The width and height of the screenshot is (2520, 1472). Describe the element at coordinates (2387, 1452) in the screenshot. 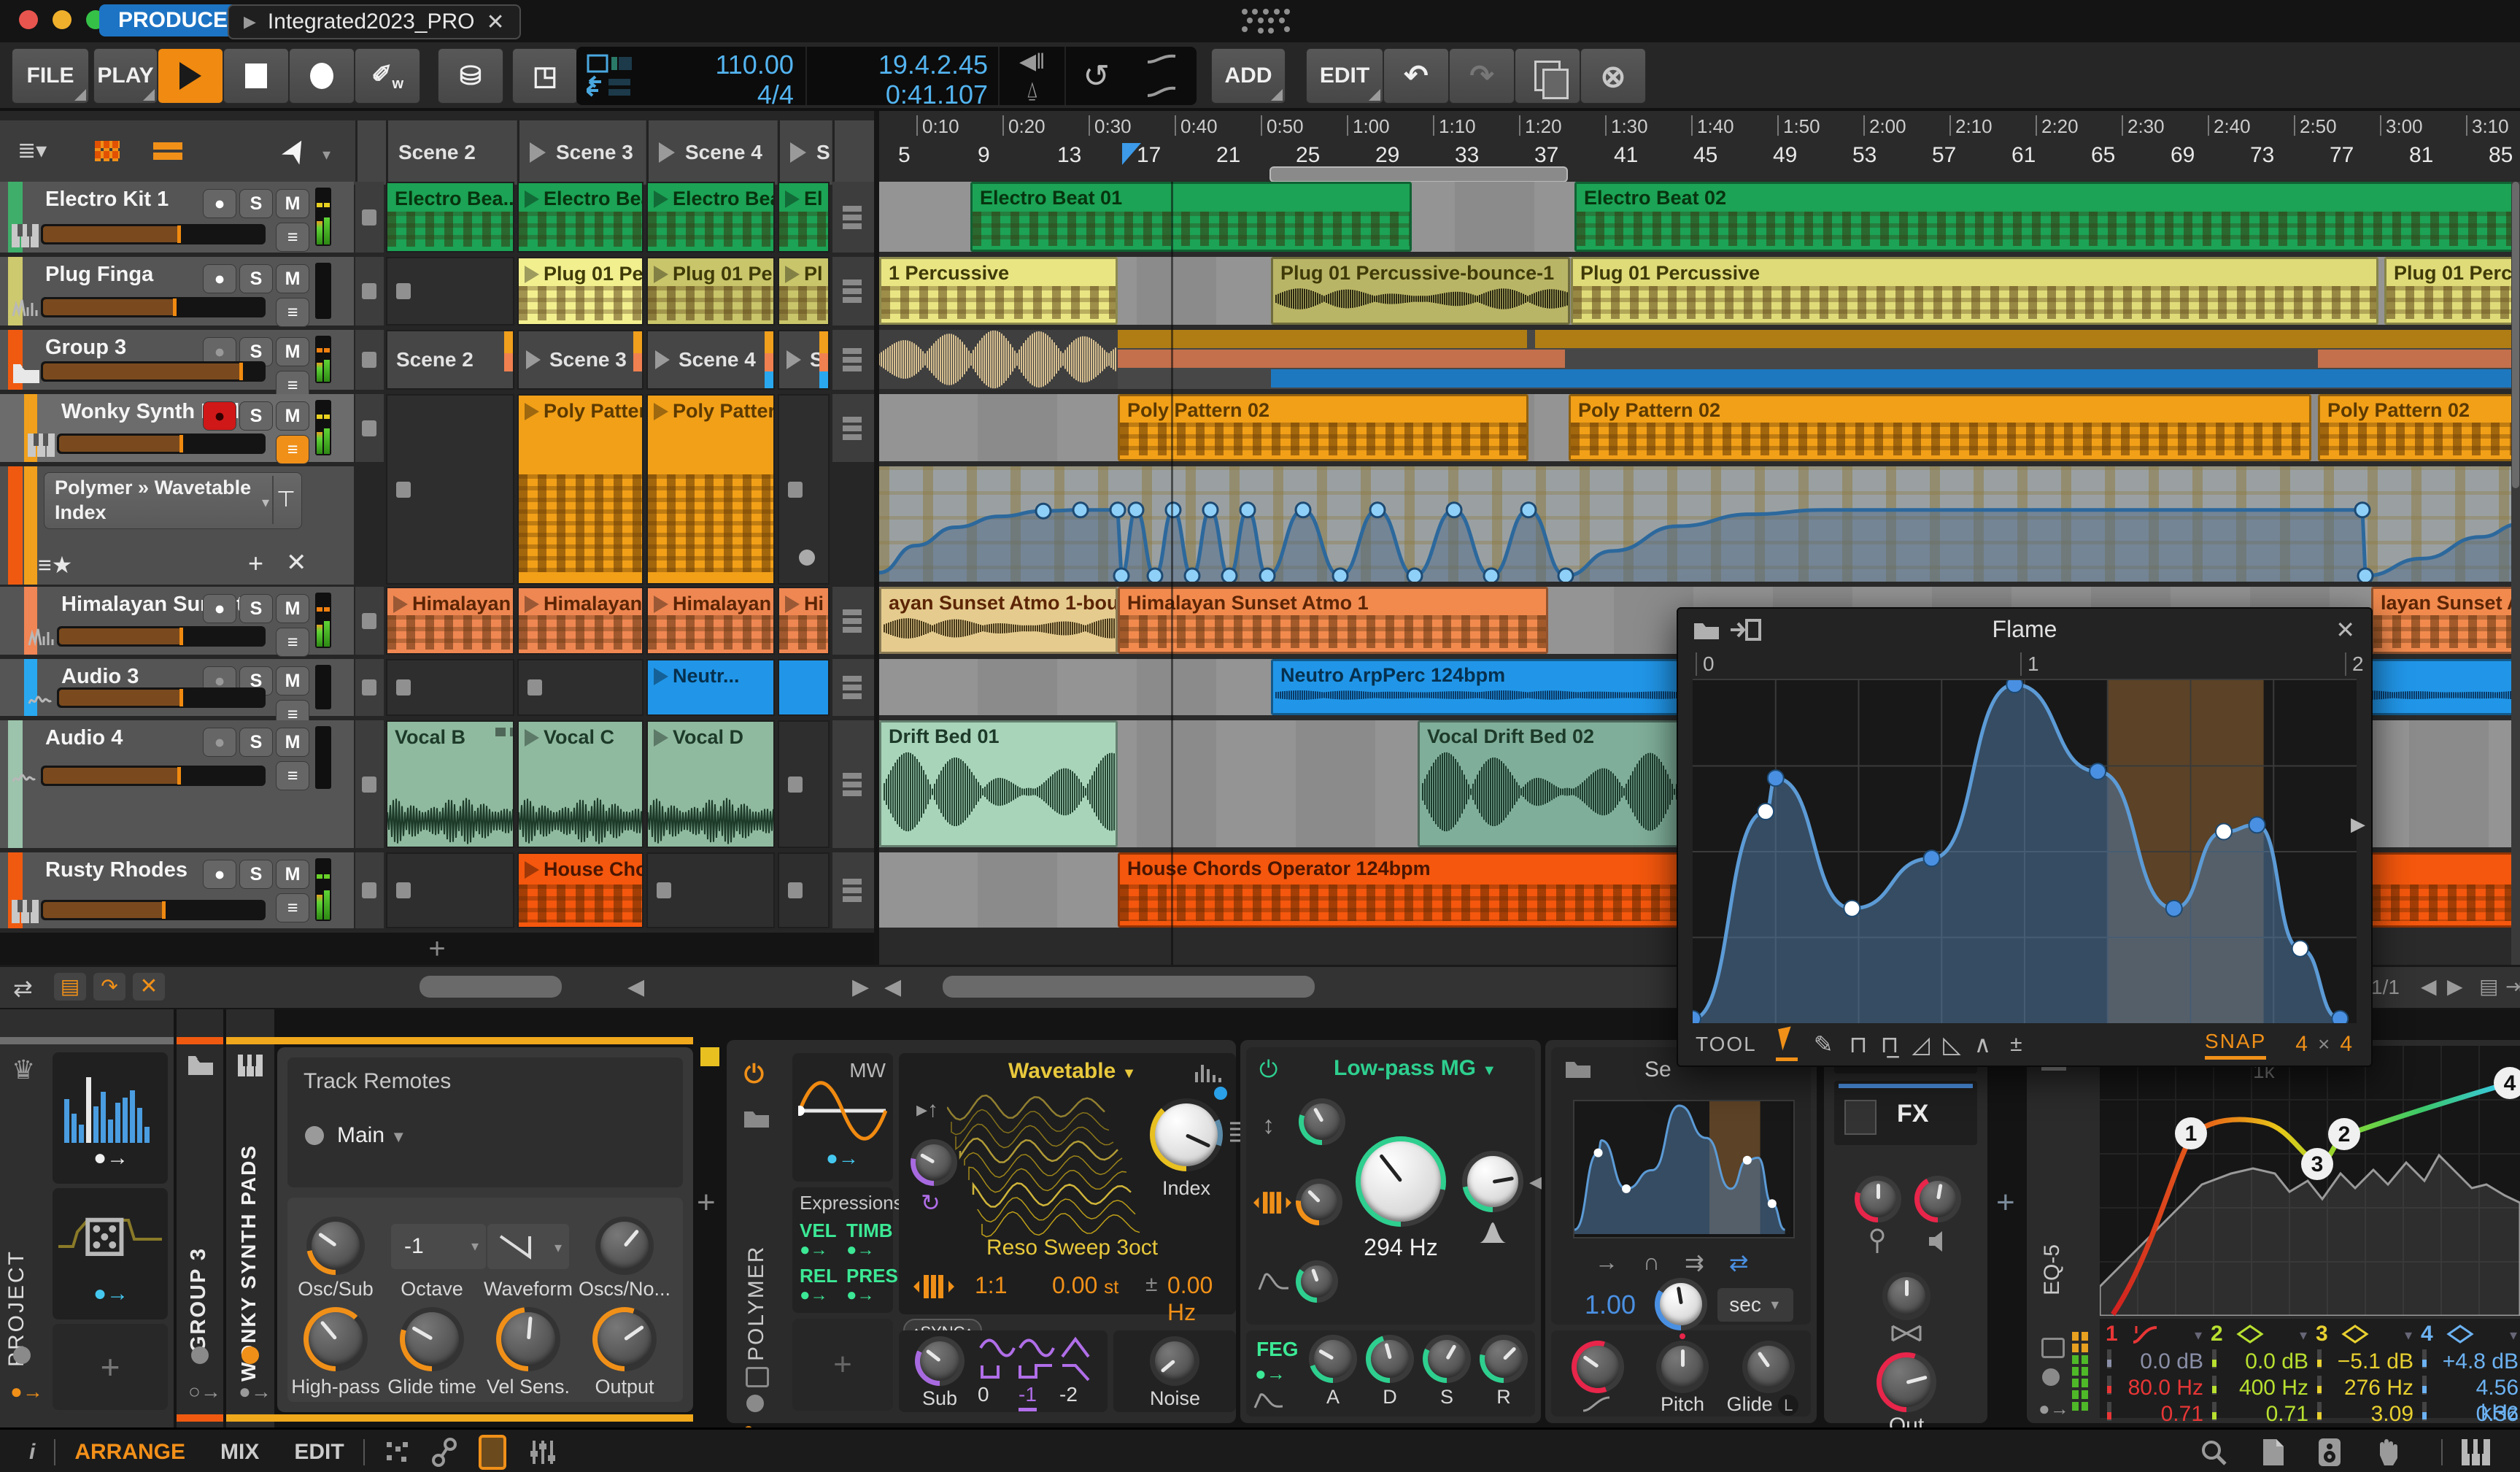

I see `touch-hand-icon` at that location.